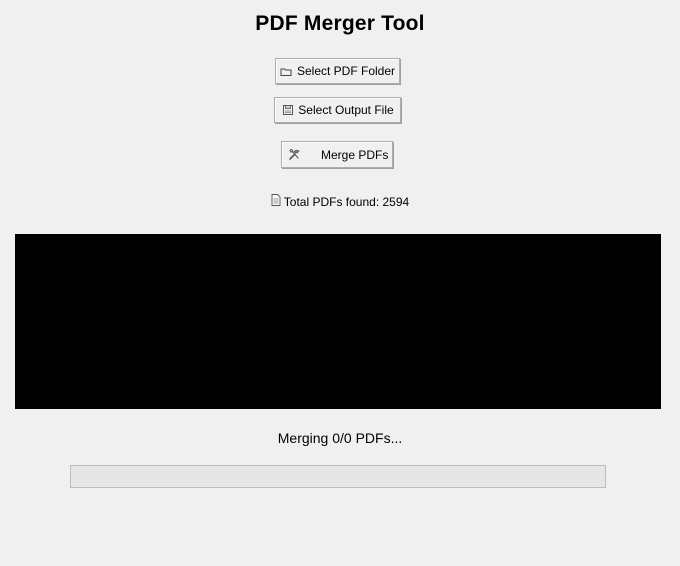  What do you see at coordinates (346, 201) in the screenshot?
I see `total-pdfs-label: Total PDFs found: 2594` at bounding box center [346, 201].